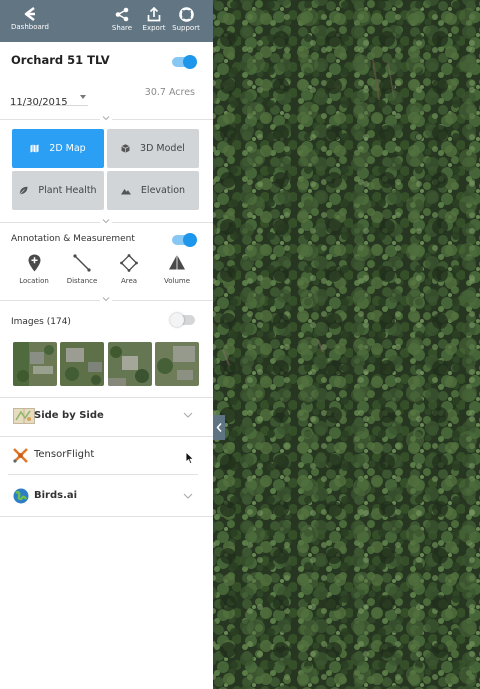 The image size is (480, 689). I want to click on volume-tool-label: Volume, so click(177, 281).